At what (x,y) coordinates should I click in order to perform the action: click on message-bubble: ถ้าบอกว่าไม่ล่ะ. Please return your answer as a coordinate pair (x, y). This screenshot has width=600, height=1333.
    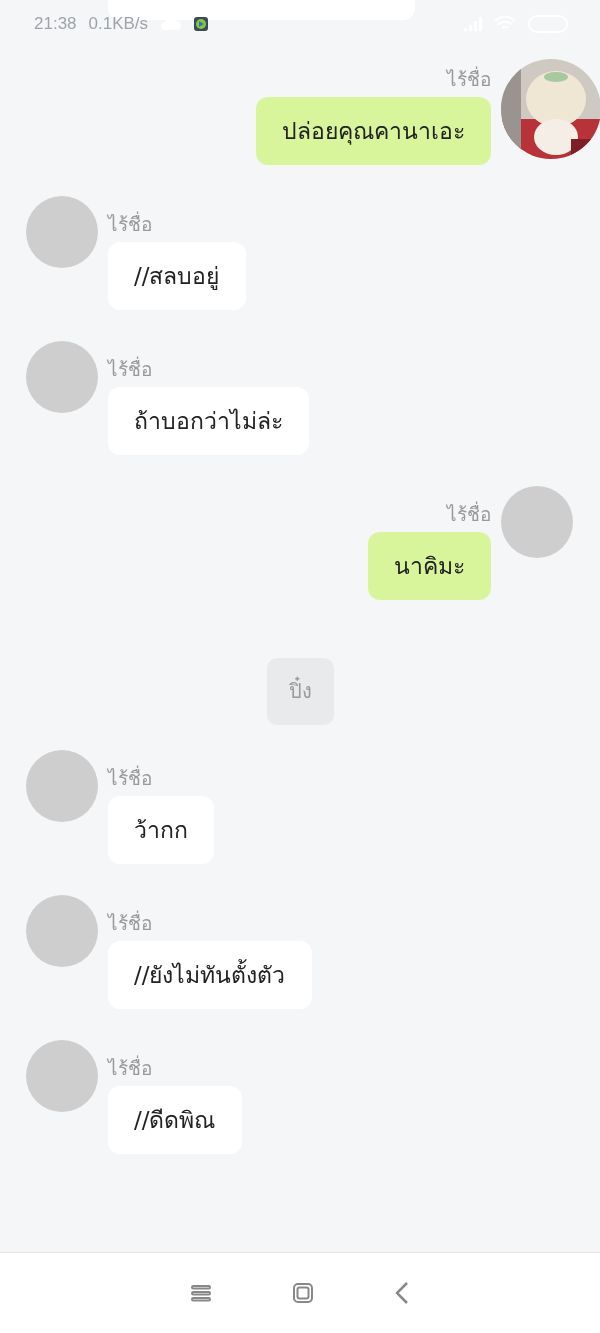
    Looking at the image, I should click on (208, 421).